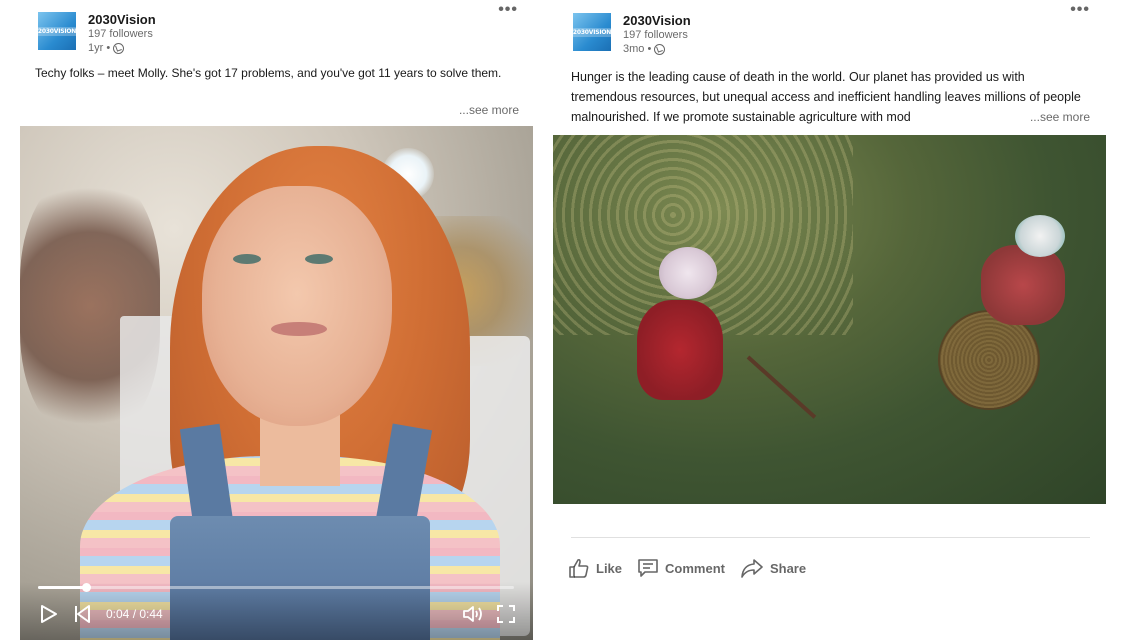 The height and width of the screenshot is (640, 1140). I want to click on share-button: Share, so click(773, 568).